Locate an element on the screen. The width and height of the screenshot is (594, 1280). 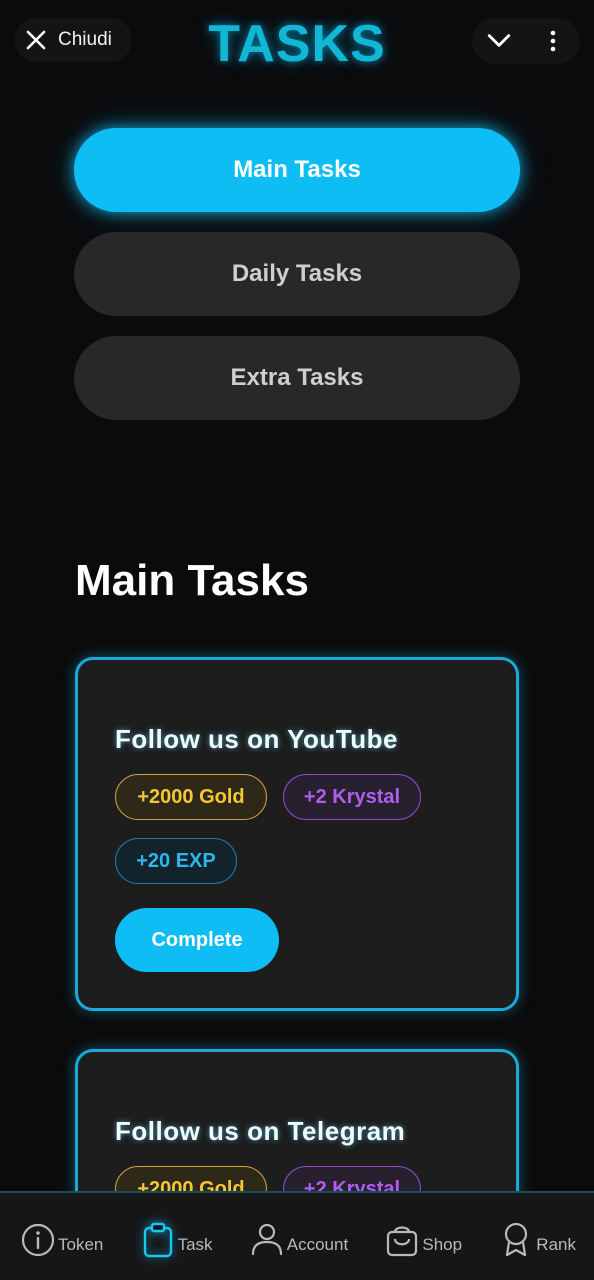
nav-item-token: Token is located at coordinates (61, 1237).